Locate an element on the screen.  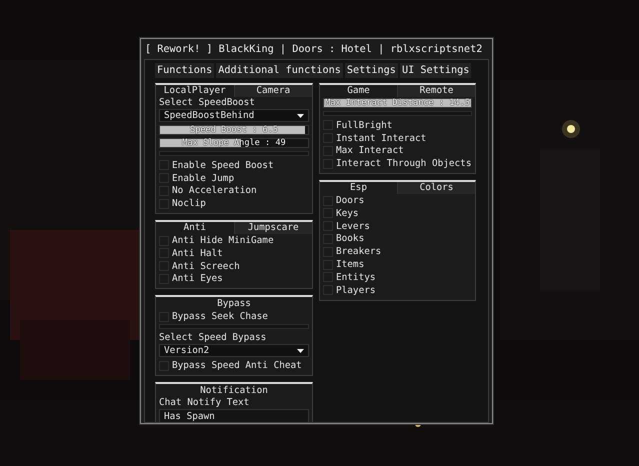
checkbox-label: Items is located at coordinates (350, 264).